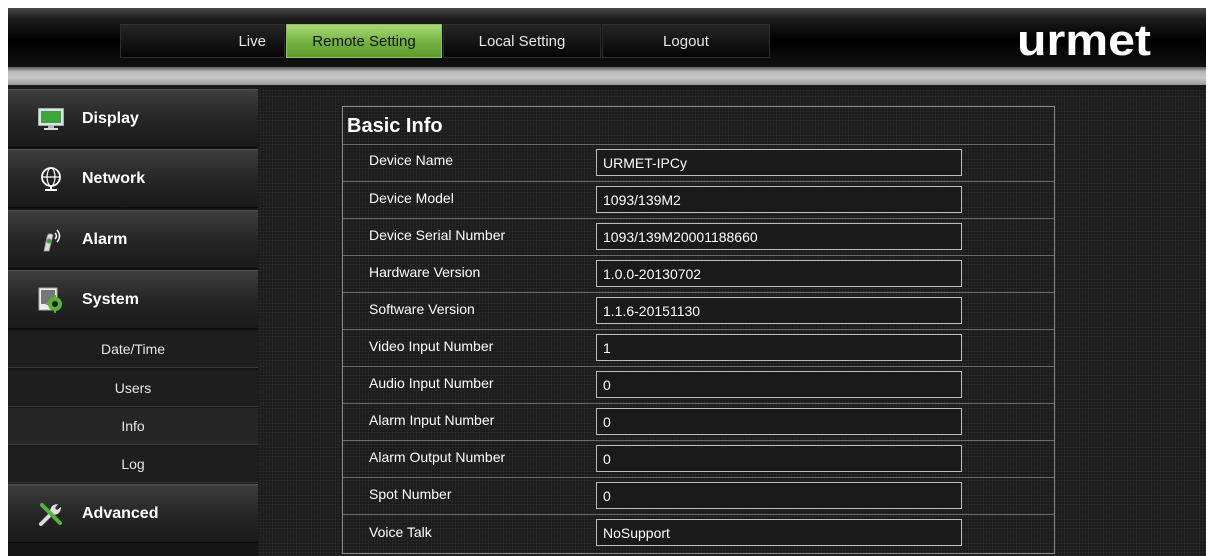  Describe the element at coordinates (105, 239) in the screenshot. I see `sidebar-item-alarm-label: Alarm` at that location.